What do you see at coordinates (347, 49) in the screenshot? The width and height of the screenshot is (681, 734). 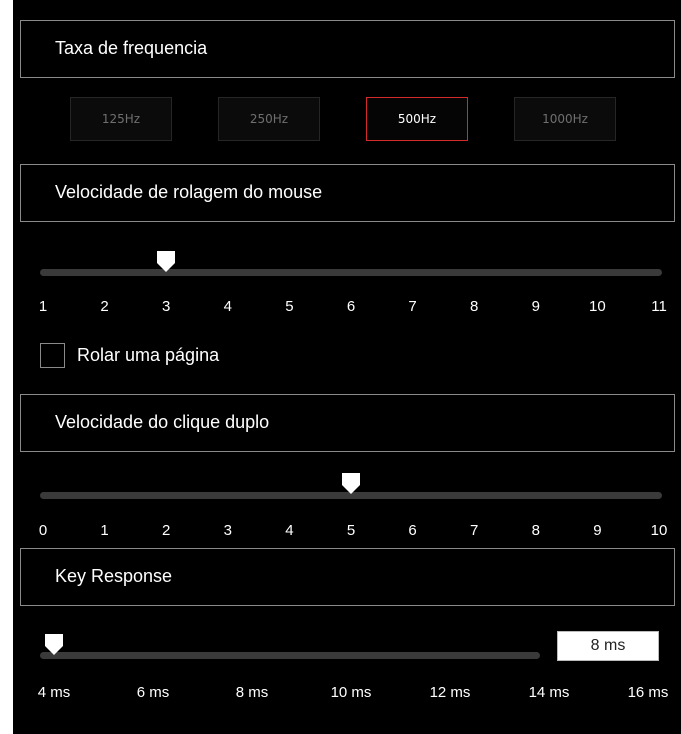 I see `section-header-frequency: Taxa de frequencia` at bounding box center [347, 49].